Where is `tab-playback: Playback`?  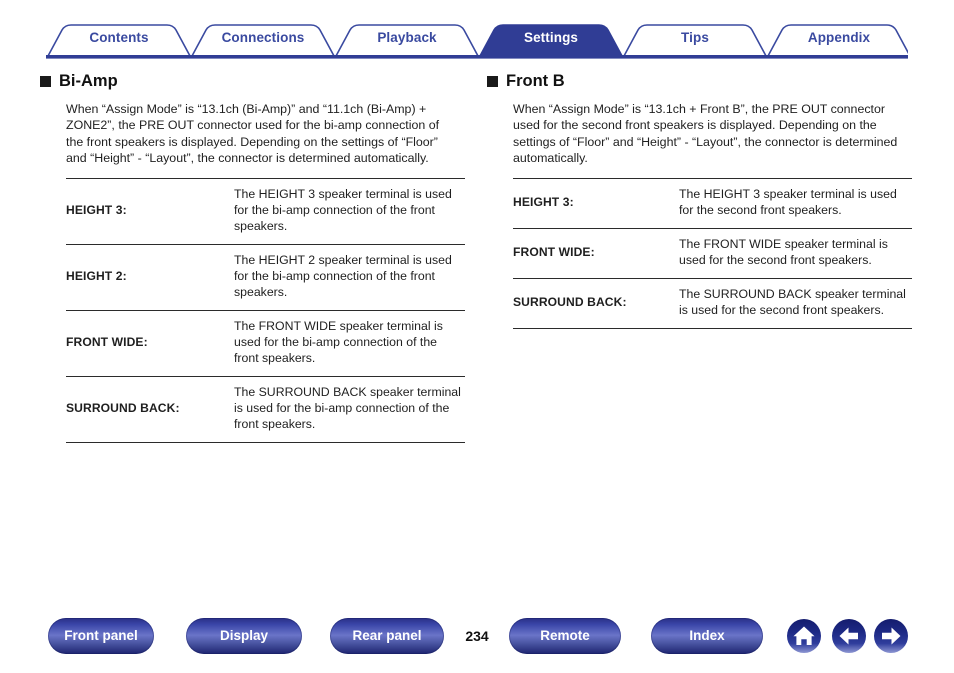 tab-playback: Playback is located at coordinates (407, 38).